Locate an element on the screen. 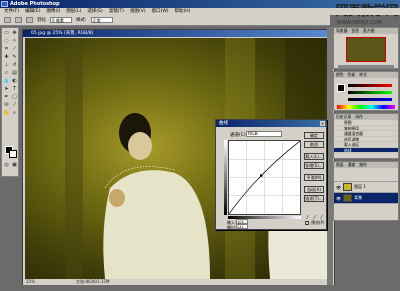 The image size is (400, 291). tab-layers: 图层 is located at coordinates (340, 165).